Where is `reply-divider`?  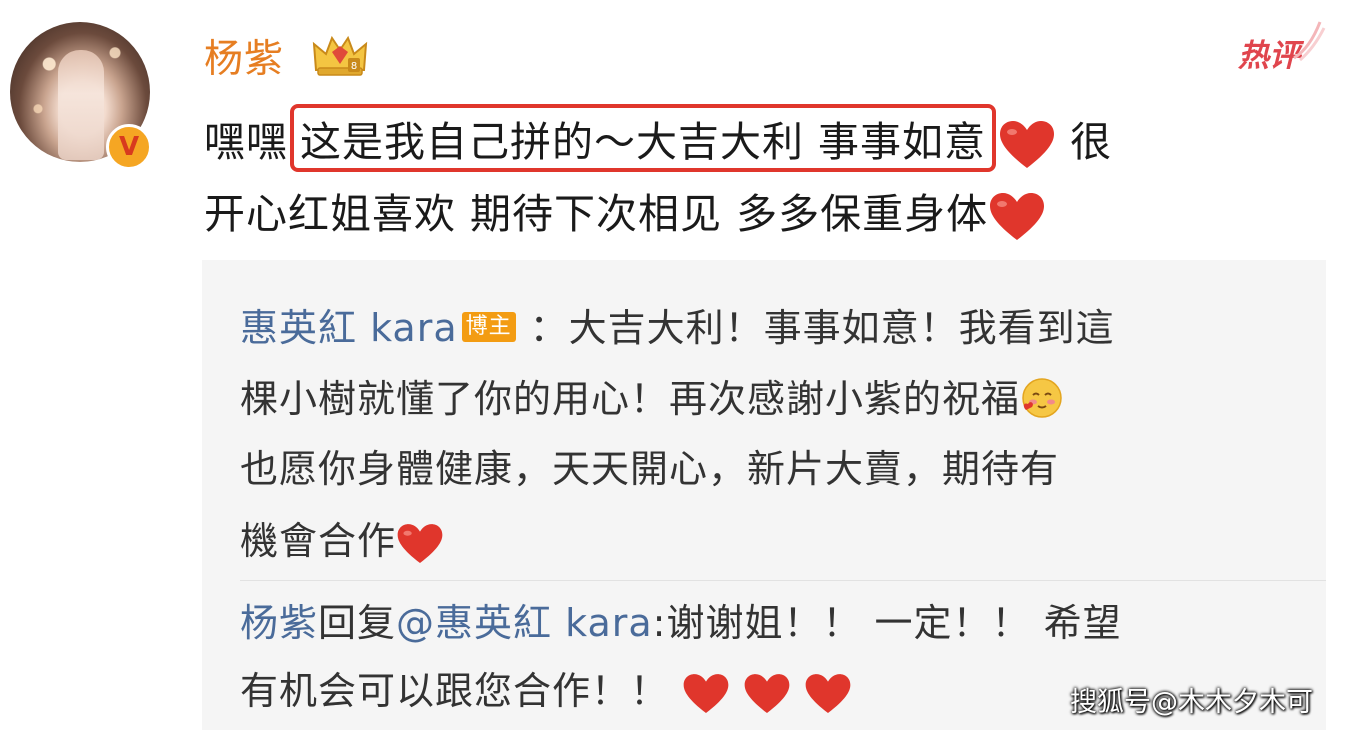
reply-divider is located at coordinates (783, 580).